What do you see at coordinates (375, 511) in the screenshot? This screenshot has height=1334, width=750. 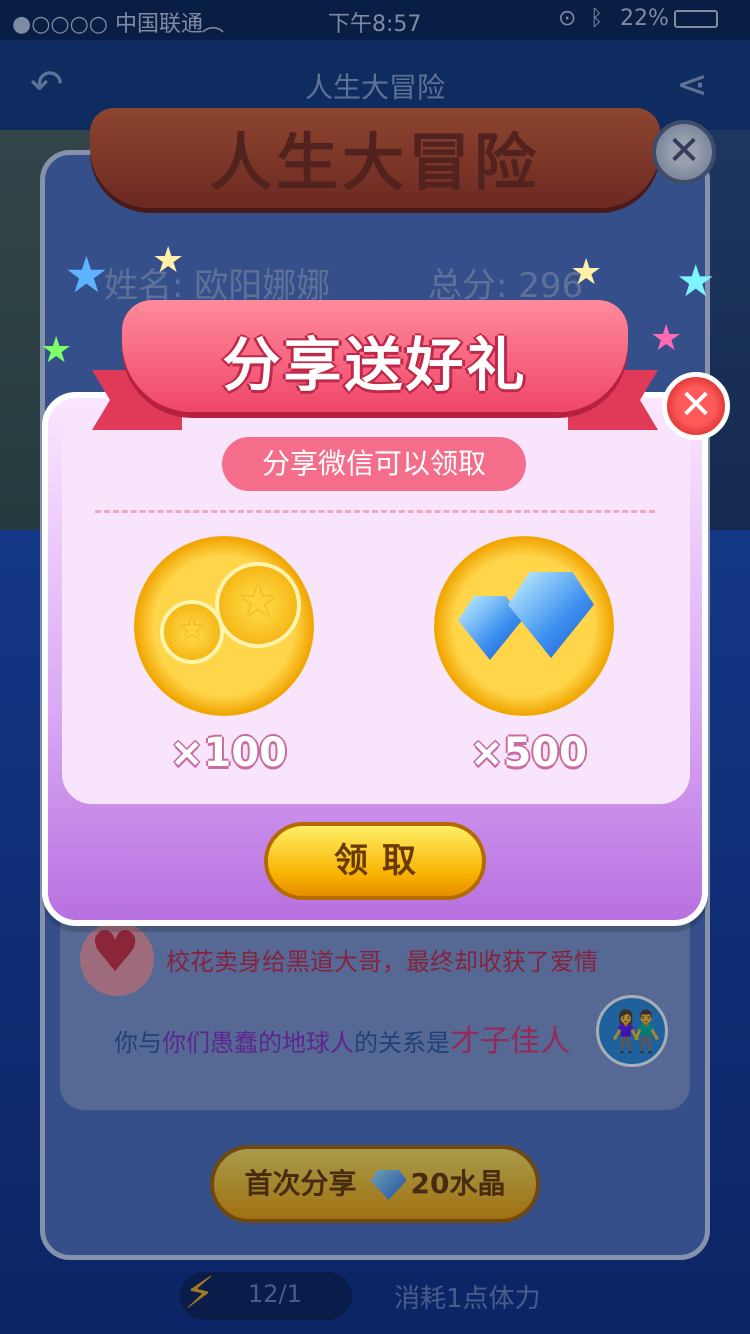 I see `dashed-divider` at bounding box center [375, 511].